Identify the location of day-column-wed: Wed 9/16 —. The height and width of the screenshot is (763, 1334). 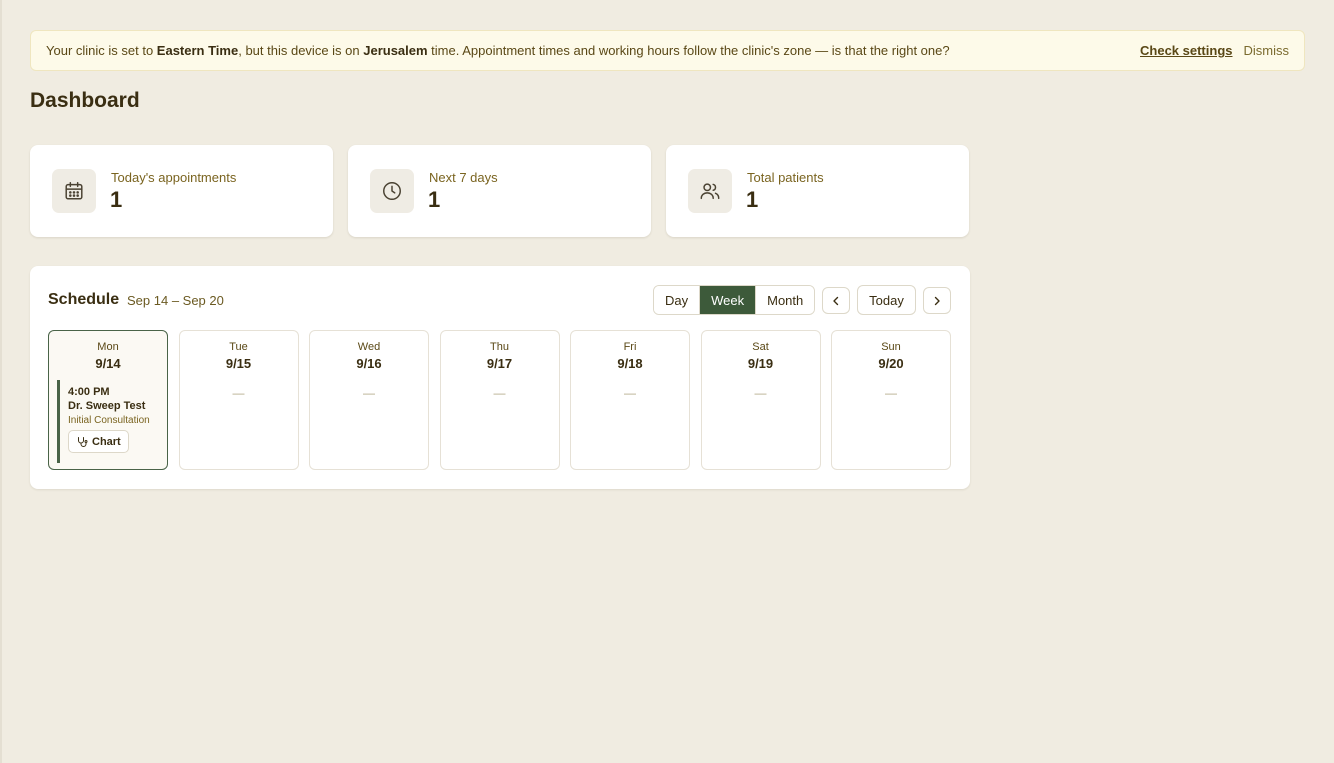
(369, 400).